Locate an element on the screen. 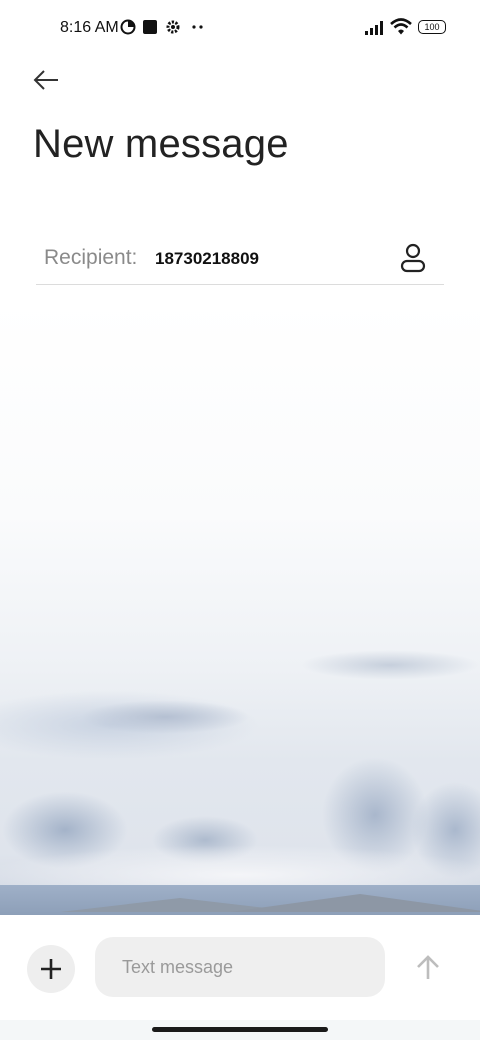 The width and height of the screenshot is (480, 1040). select-contact-button is located at coordinates (413, 258).